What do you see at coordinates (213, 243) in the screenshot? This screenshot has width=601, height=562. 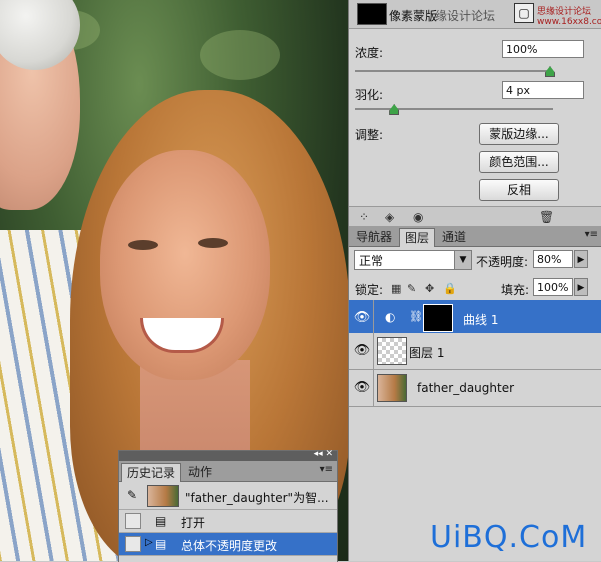 I see `woman-eye-right` at bounding box center [213, 243].